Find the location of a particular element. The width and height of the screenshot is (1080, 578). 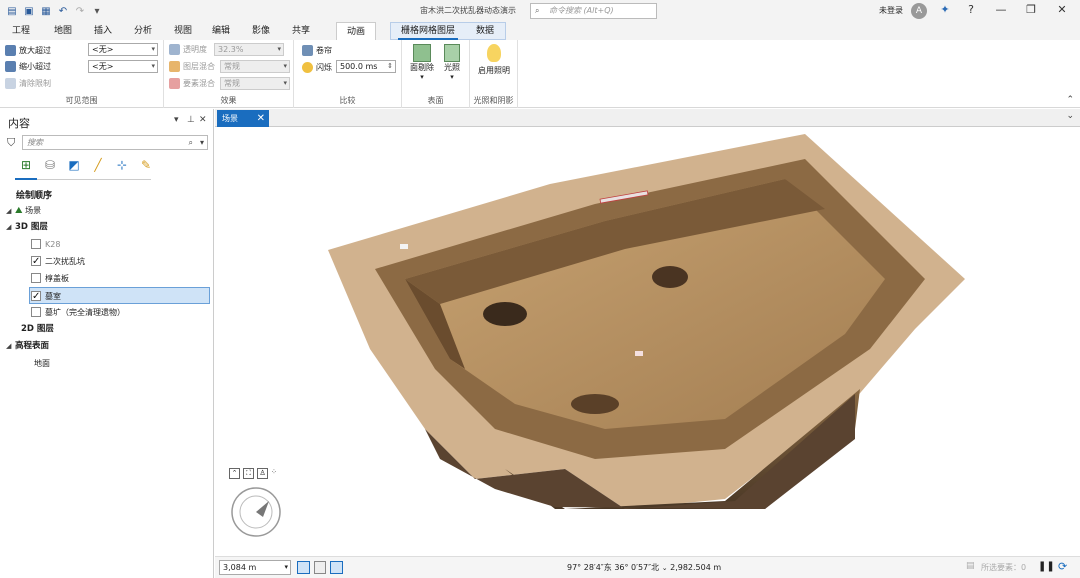

tab-edit: 编辑 is located at coordinates (221, 31).